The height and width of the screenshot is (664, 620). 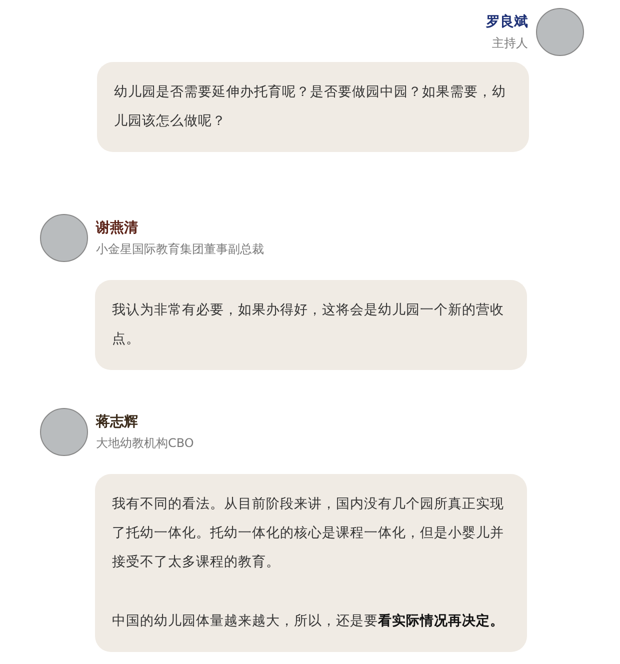 What do you see at coordinates (145, 443) in the screenshot?
I see `speaker-role: 大地幼教机构CBO` at bounding box center [145, 443].